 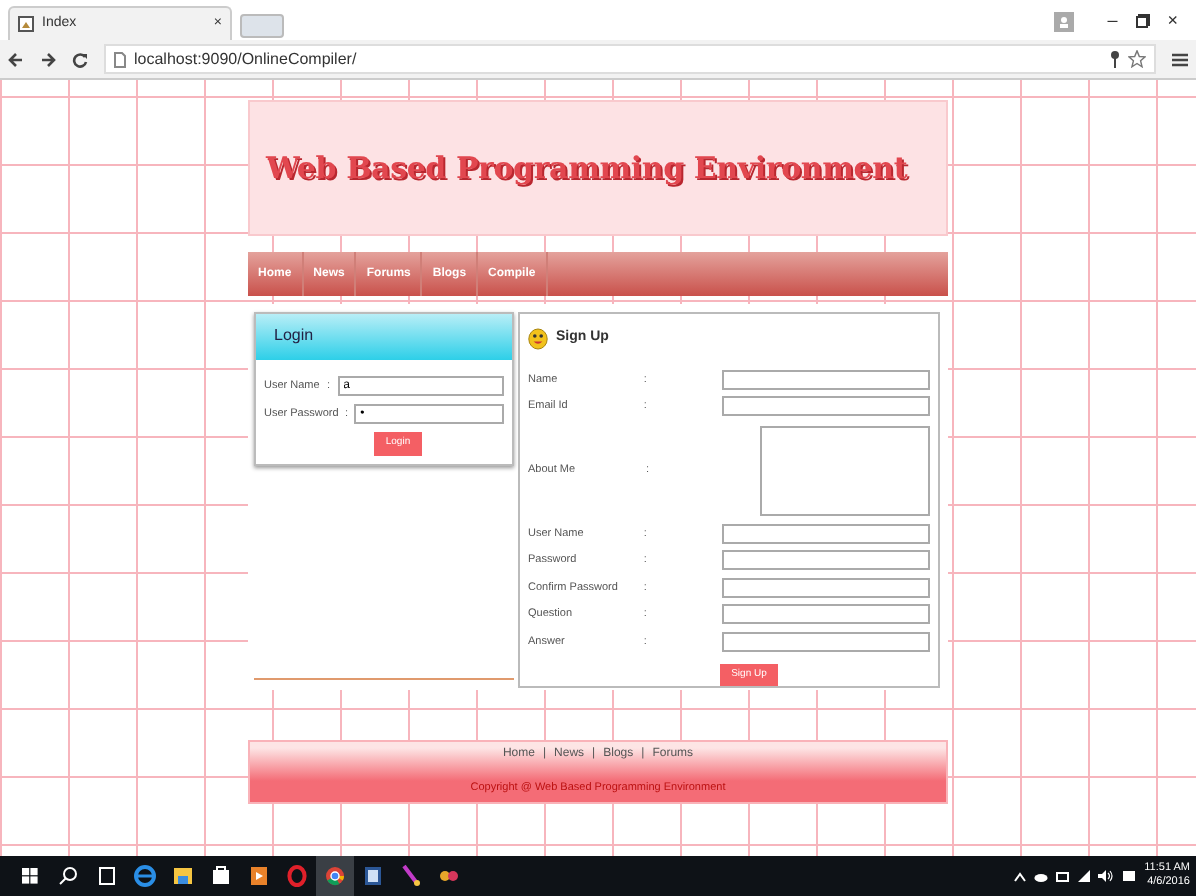 I want to click on key-icon, so click(x=1115, y=59).